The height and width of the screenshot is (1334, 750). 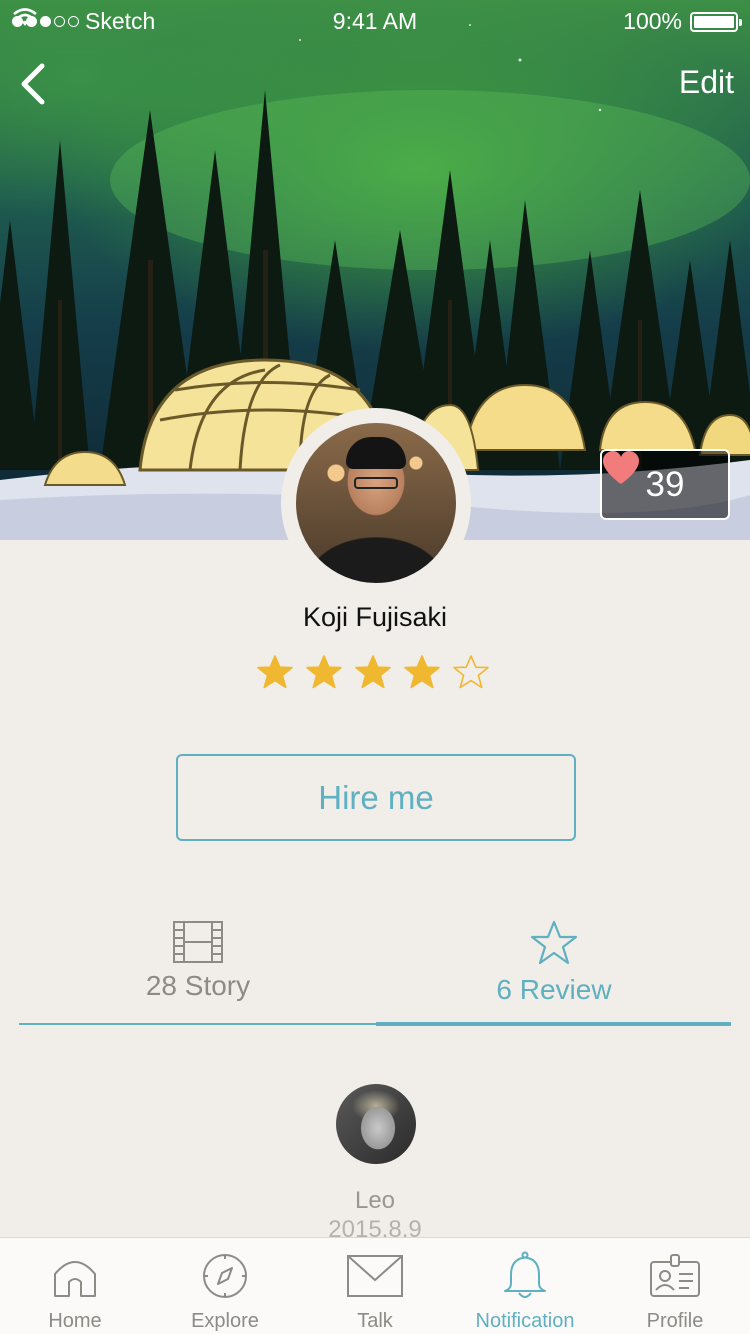 I want to click on home-icon, so click(x=75, y=1279).